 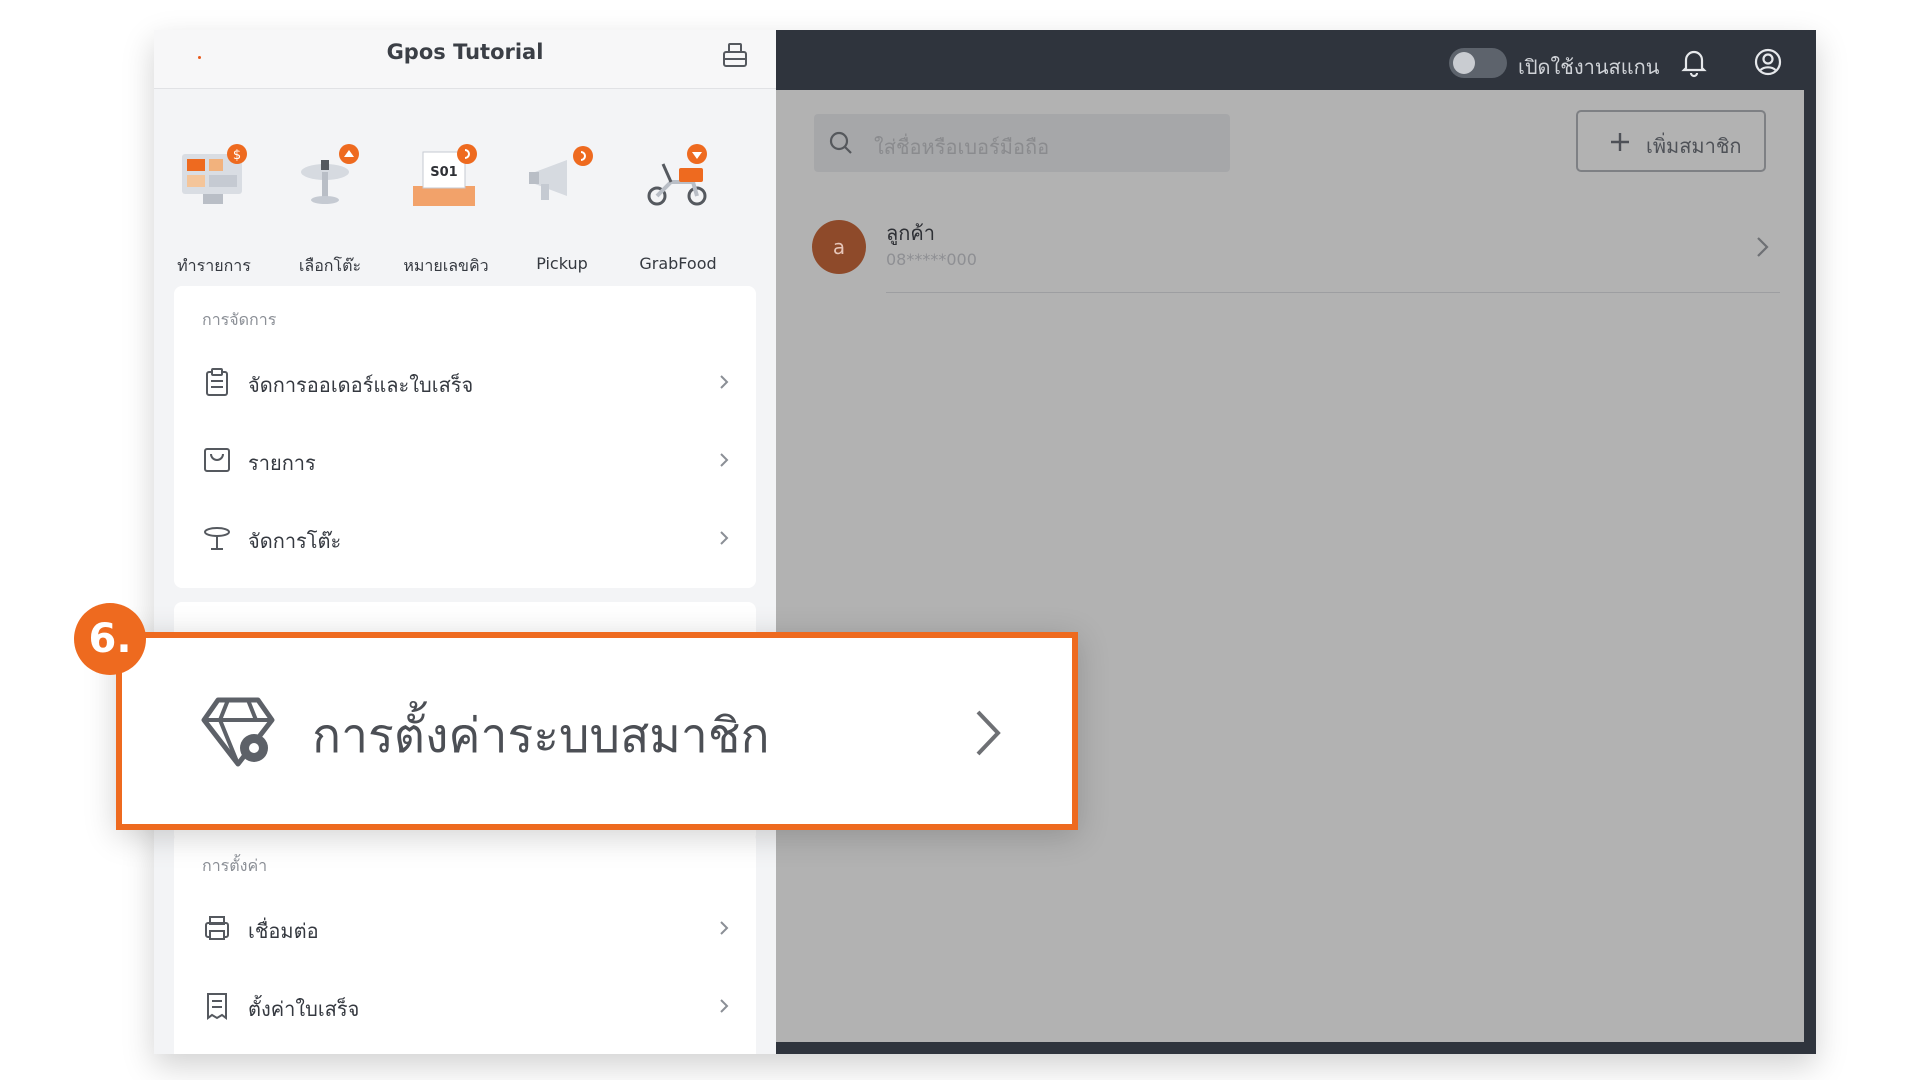 What do you see at coordinates (678, 207) in the screenshot?
I see `shortcut-grabfood: GrabFood` at bounding box center [678, 207].